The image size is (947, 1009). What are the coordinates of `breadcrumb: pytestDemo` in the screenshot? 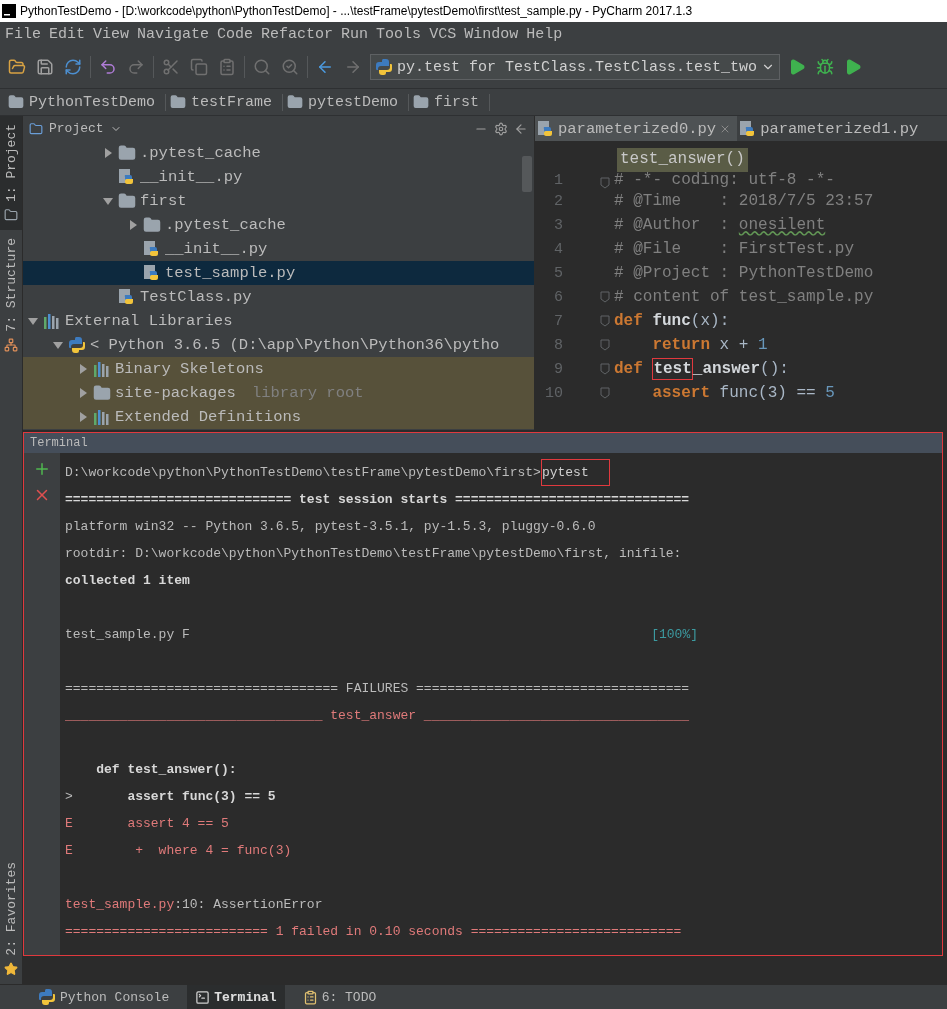 It's located at (348, 102).